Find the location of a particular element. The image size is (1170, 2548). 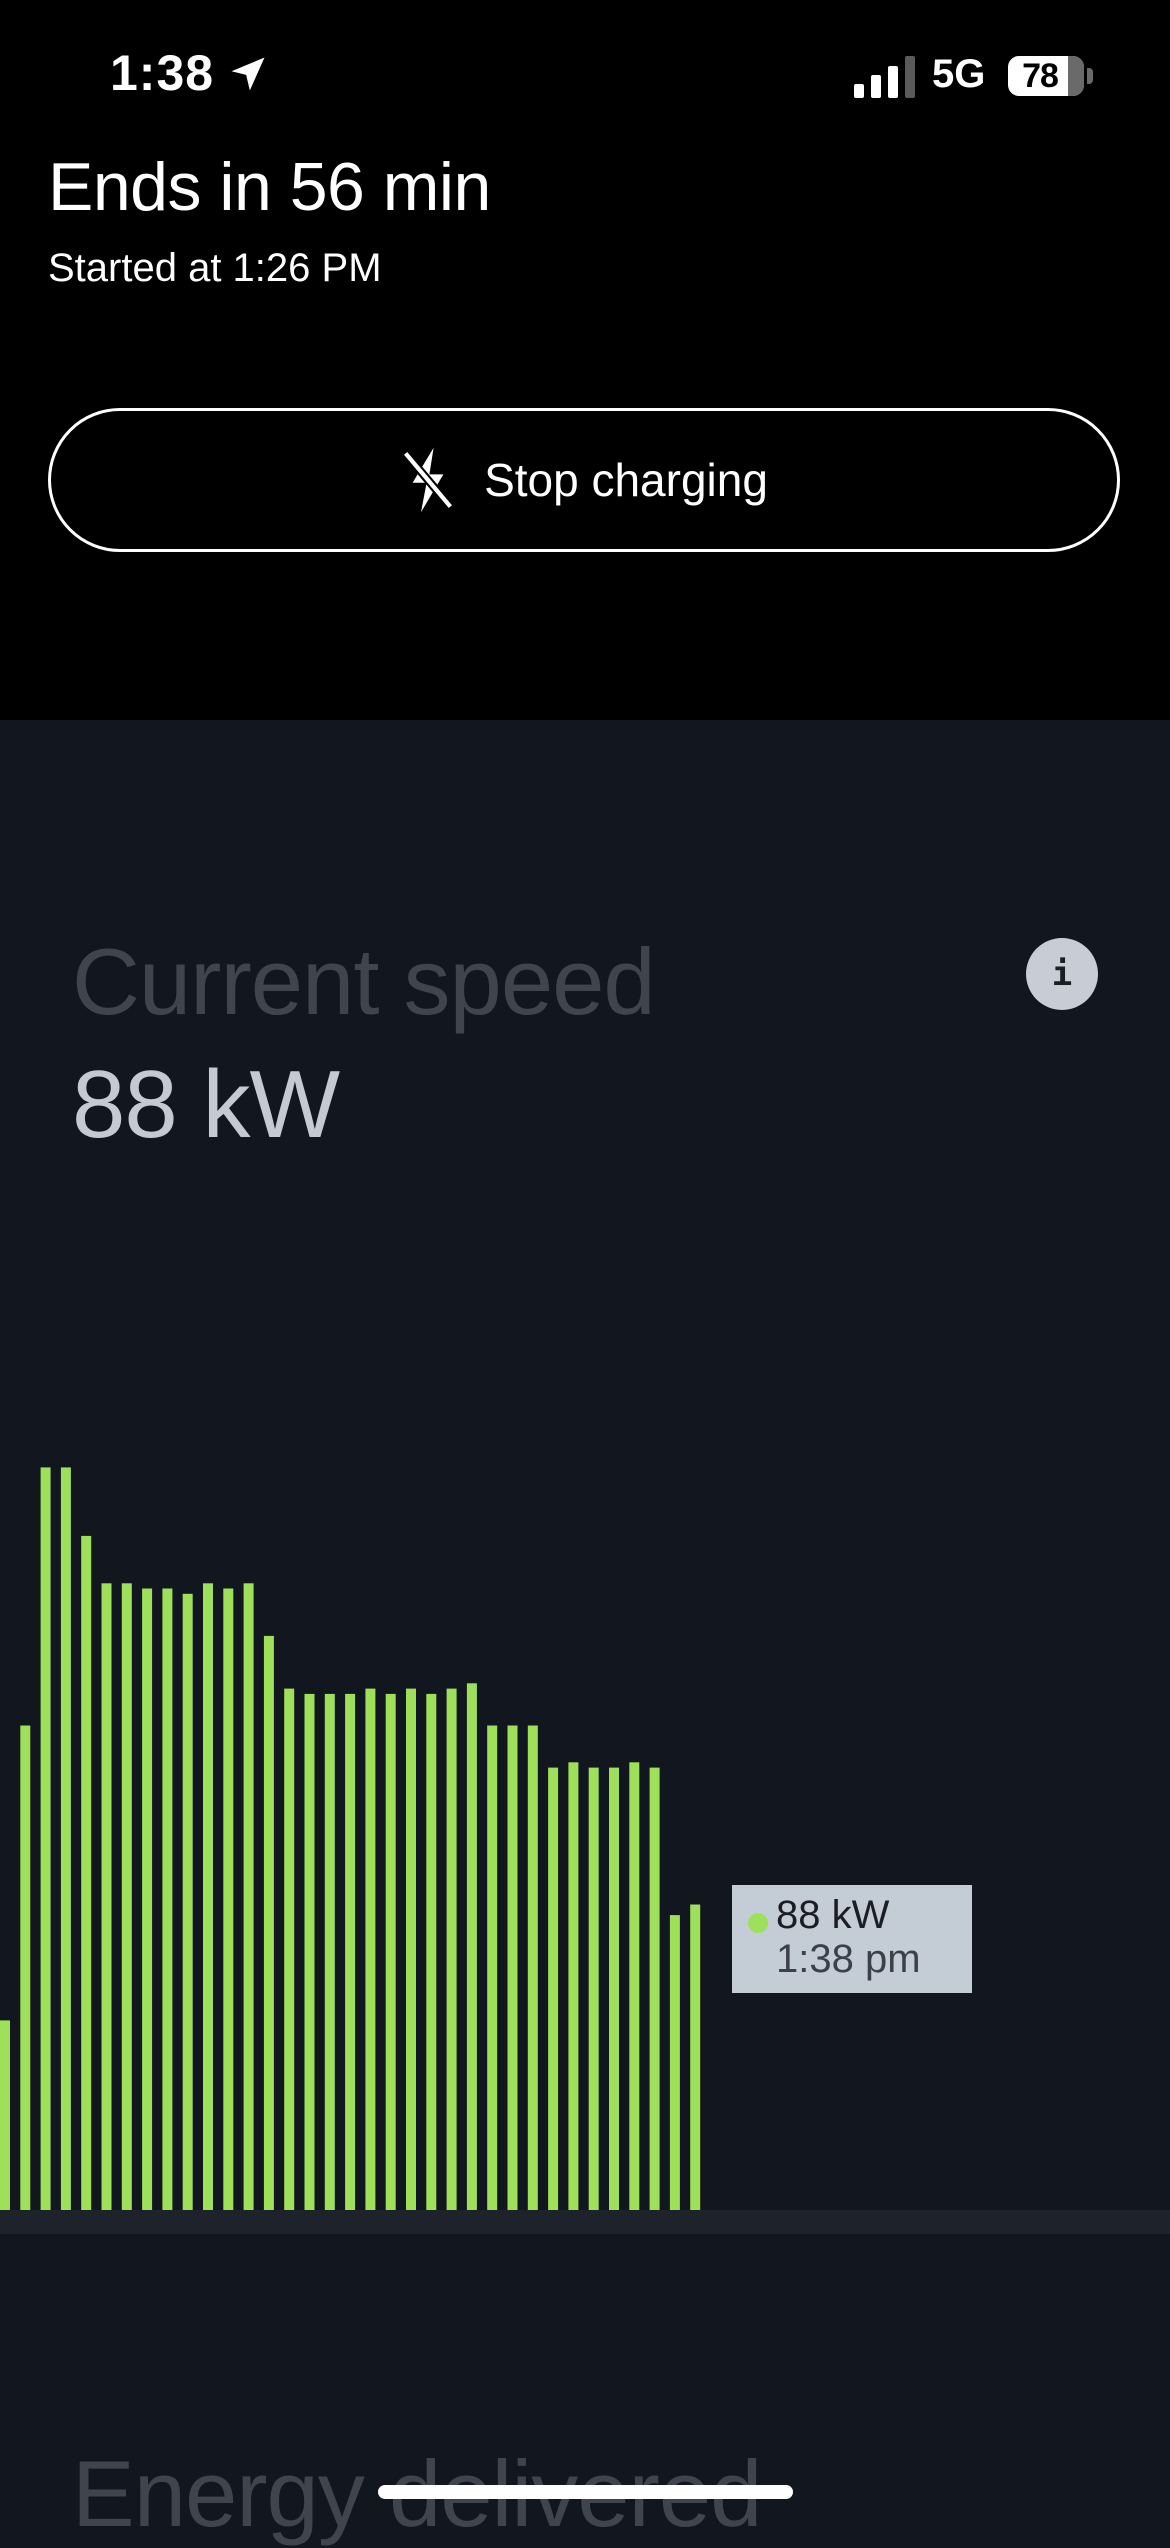

current-speed-title: Current speed is located at coordinates (364, 981).